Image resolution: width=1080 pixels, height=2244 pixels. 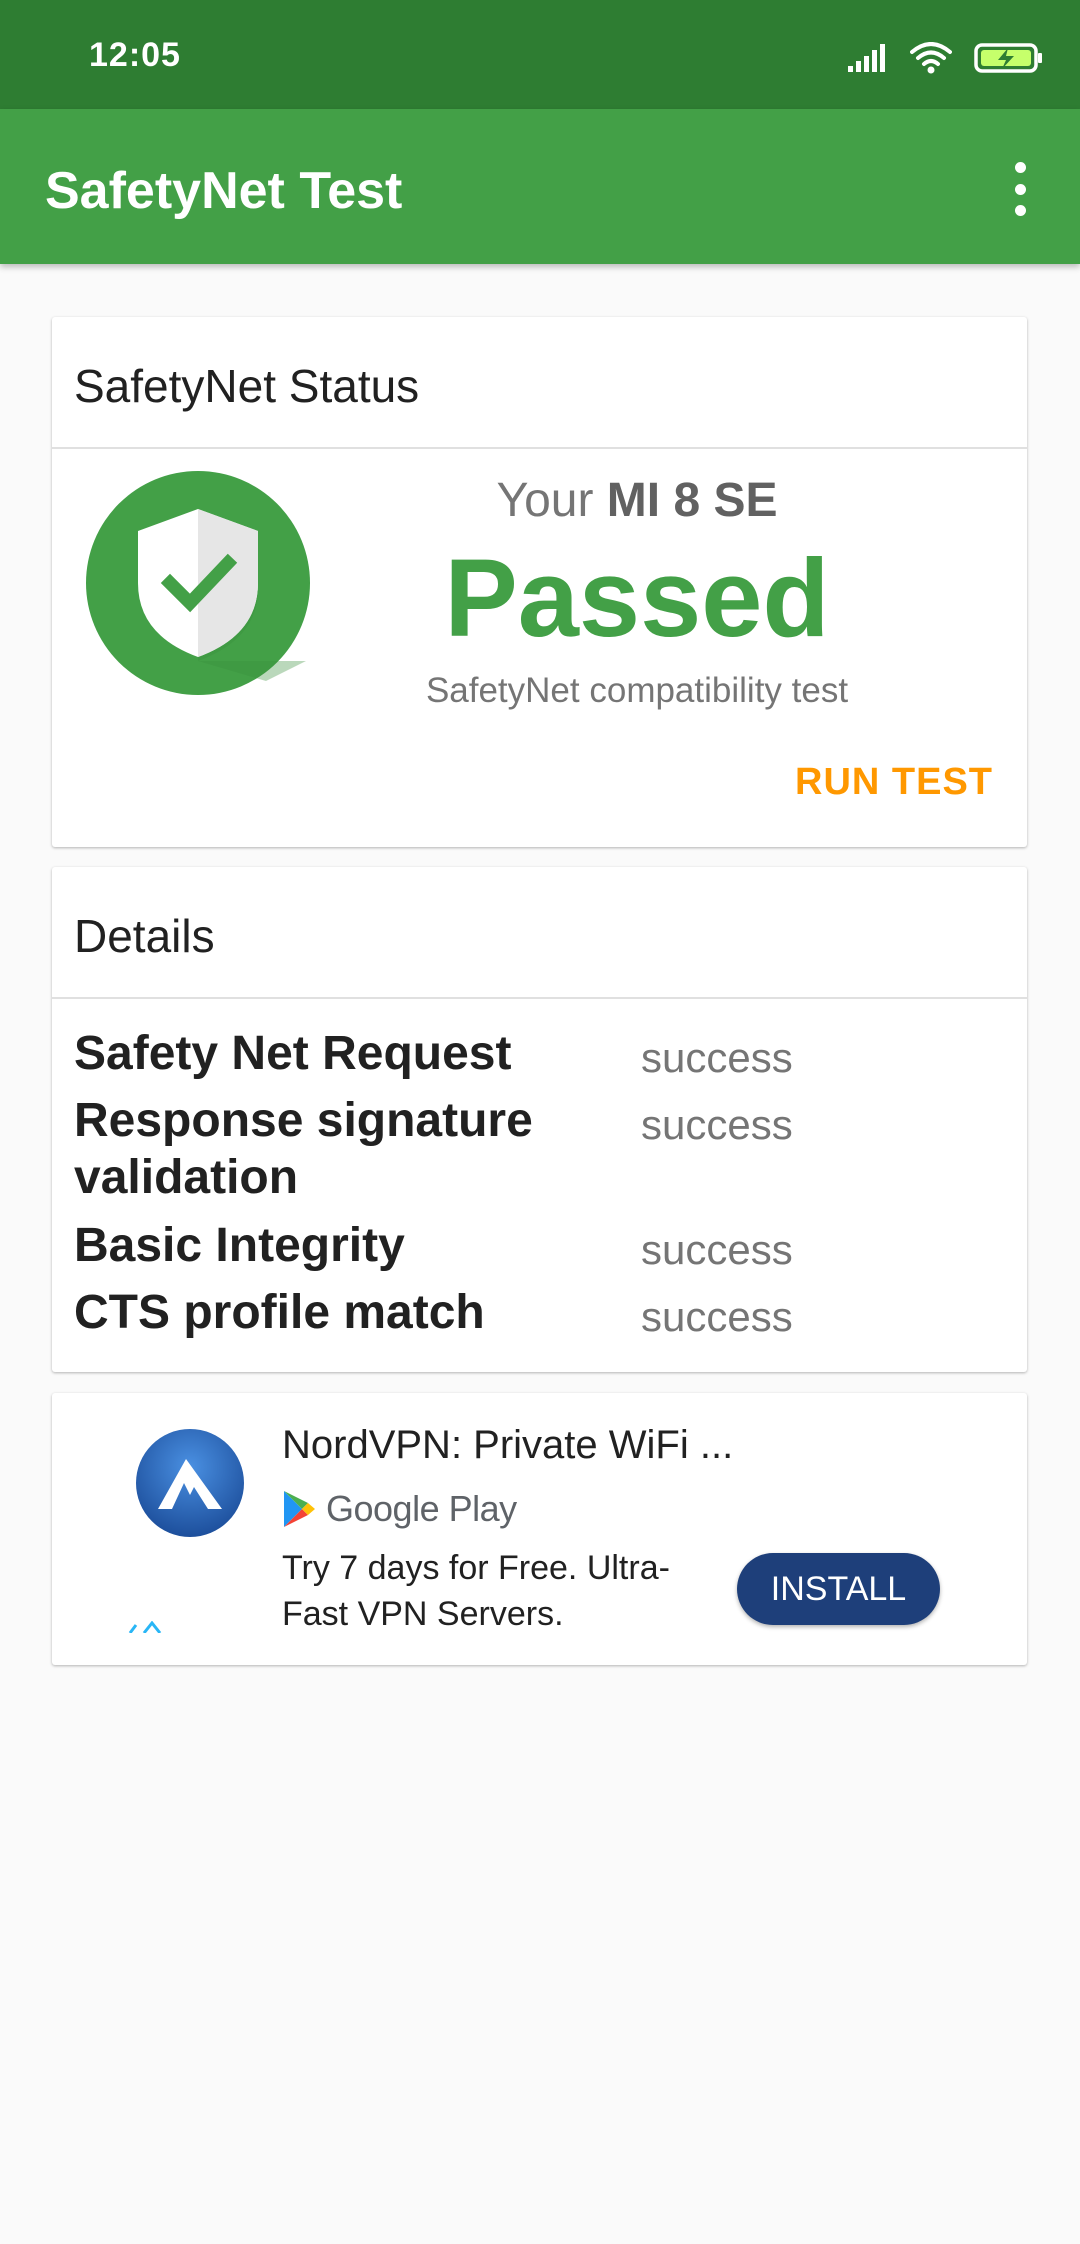 What do you see at coordinates (190, 1483) in the screenshot?
I see `nordvpn-logo-icon` at bounding box center [190, 1483].